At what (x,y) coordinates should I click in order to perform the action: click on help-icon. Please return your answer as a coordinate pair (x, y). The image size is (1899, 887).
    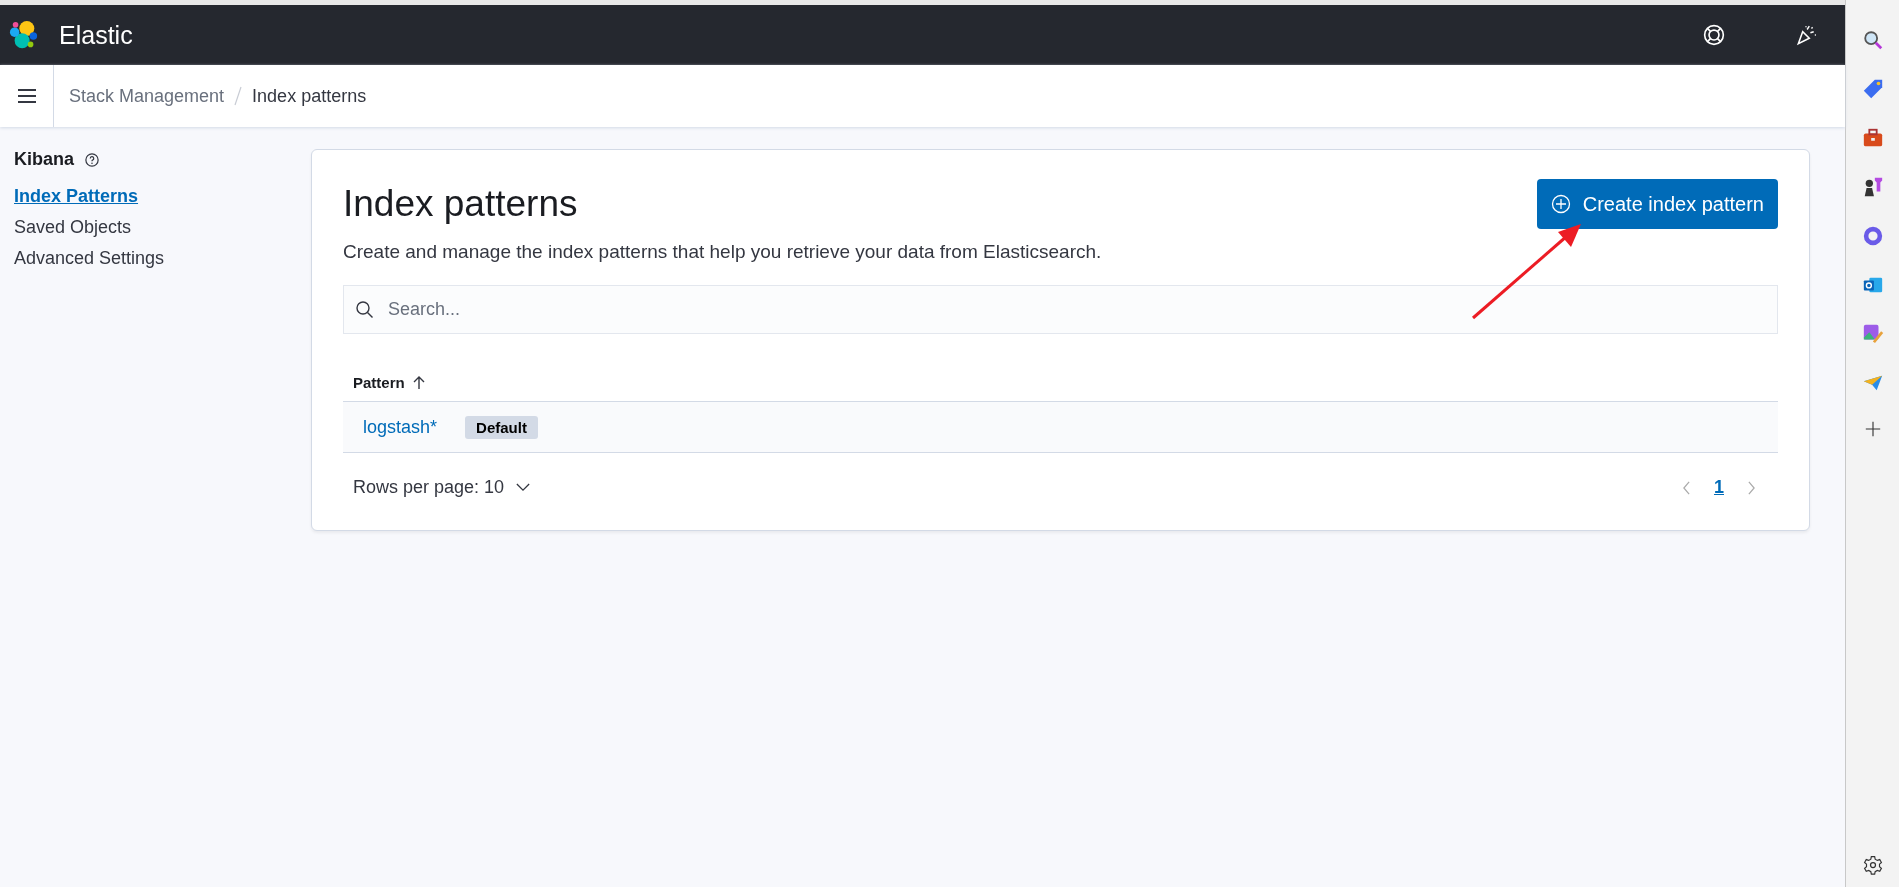
    Looking at the image, I should click on (92, 159).